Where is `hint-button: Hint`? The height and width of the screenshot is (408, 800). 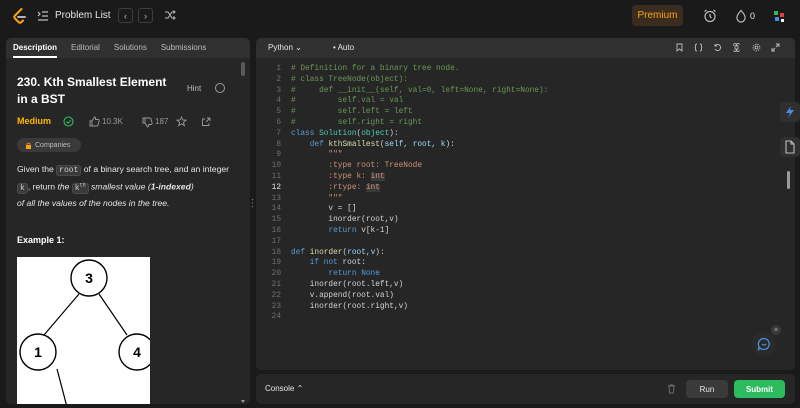 hint-button: Hint is located at coordinates (194, 88).